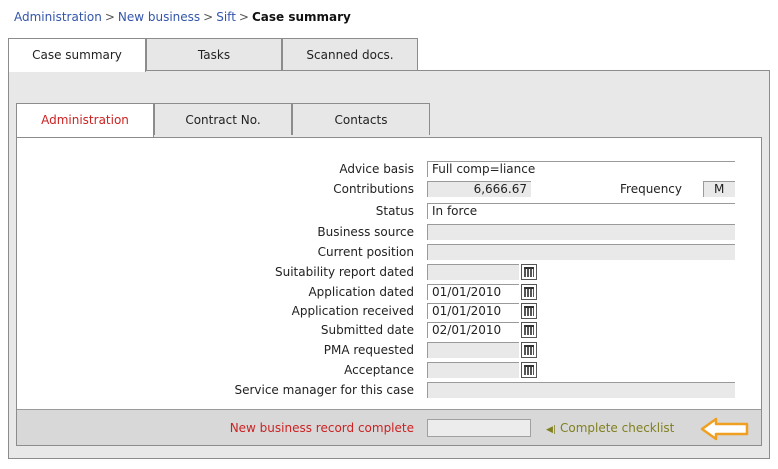 This screenshot has width=778, height=469. Describe the element at coordinates (651, 189) in the screenshot. I see `frequency-label: Frequency` at that location.